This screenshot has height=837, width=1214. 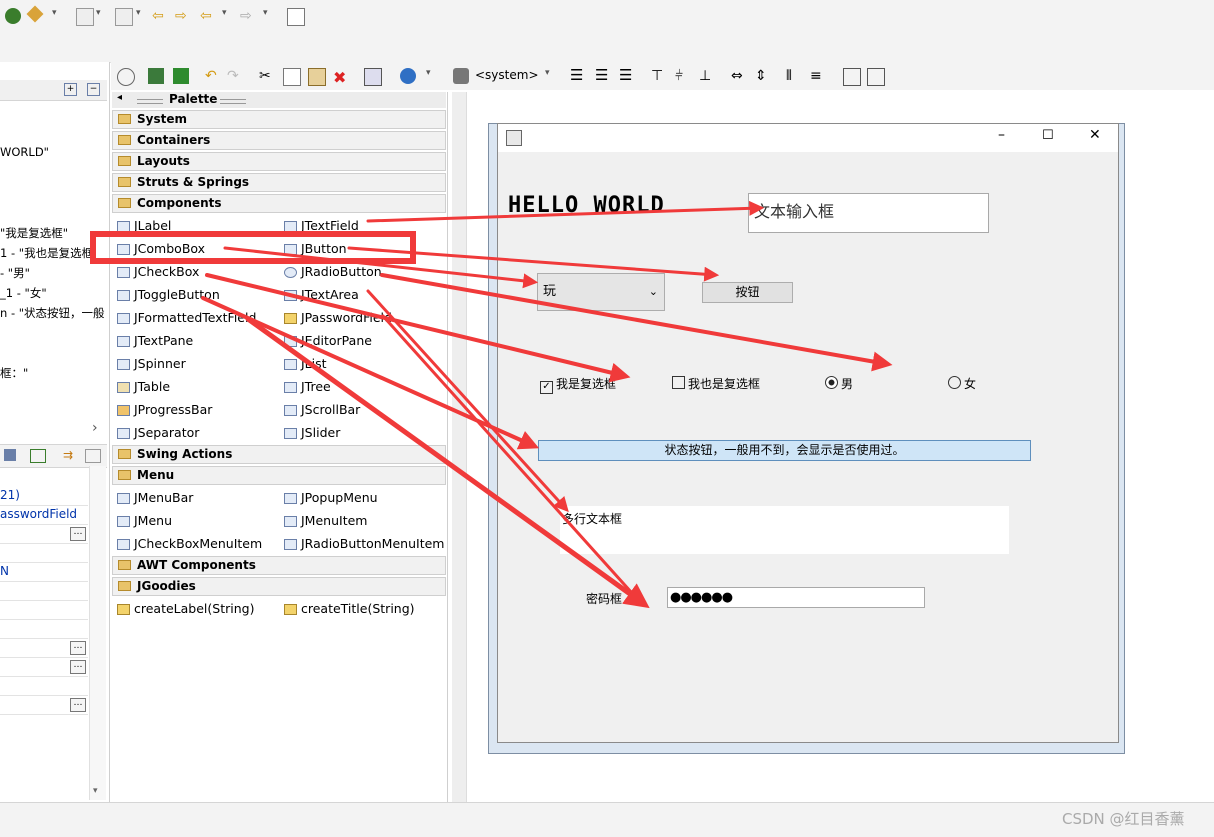 What do you see at coordinates (1095, 135) in the screenshot?
I see `close-icon: ✕` at bounding box center [1095, 135].